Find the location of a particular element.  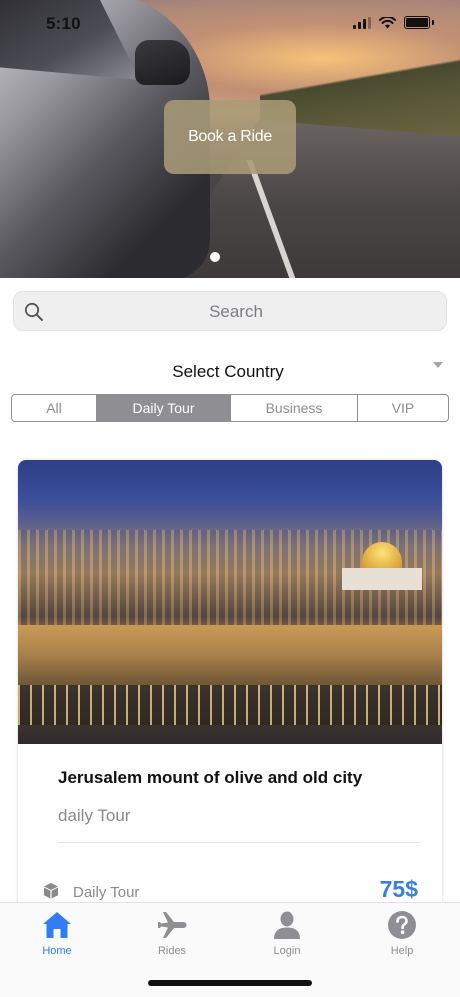

help-icon is located at coordinates (402, 925).